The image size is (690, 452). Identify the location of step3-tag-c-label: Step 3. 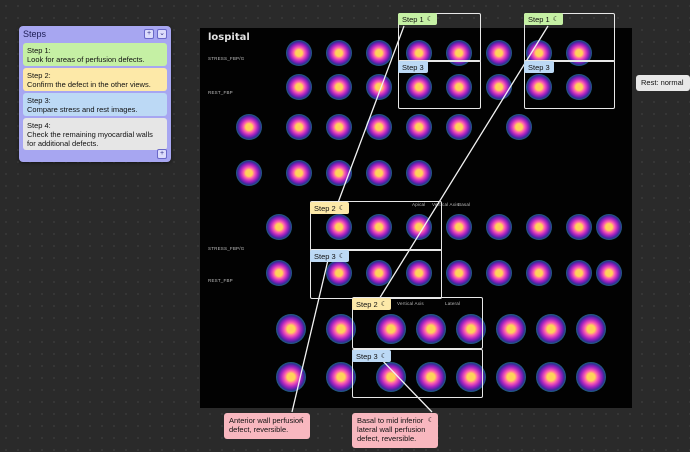
(325, 256).